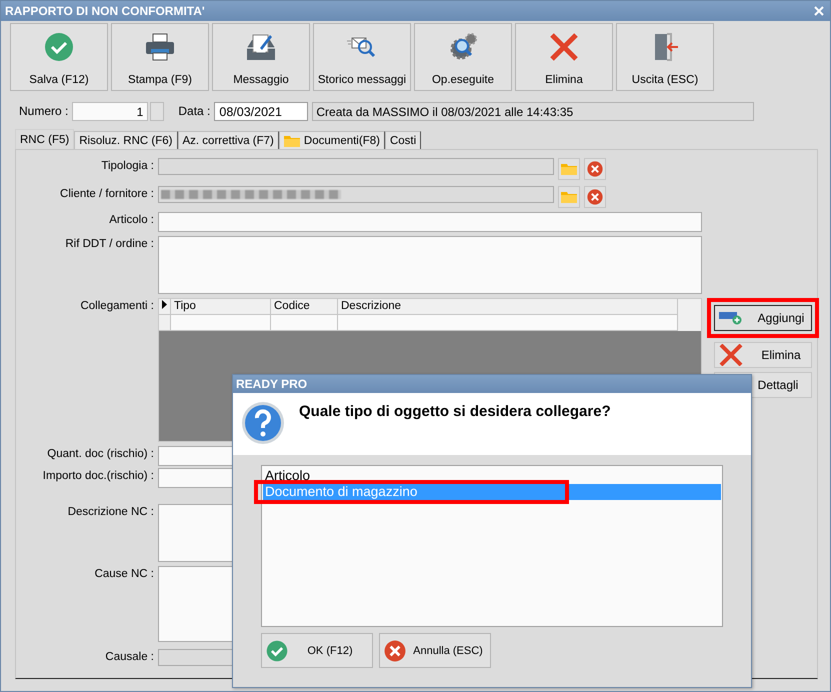  Describe the element at coordinates (165, 323) in the screenshot. I see `row-header-cell` at that location.